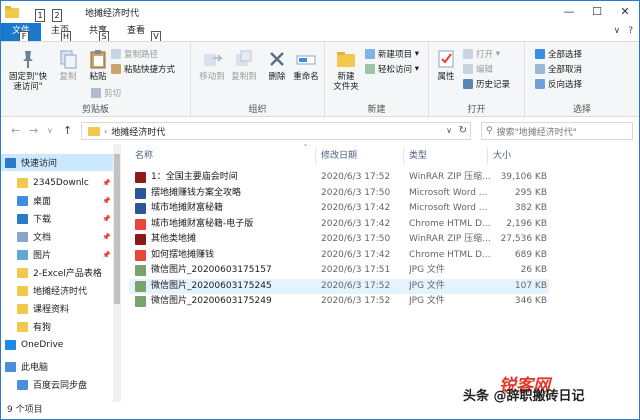 The image size is (640, 420). I want to click on file-size: 2,196 KB, so click(526, 223).